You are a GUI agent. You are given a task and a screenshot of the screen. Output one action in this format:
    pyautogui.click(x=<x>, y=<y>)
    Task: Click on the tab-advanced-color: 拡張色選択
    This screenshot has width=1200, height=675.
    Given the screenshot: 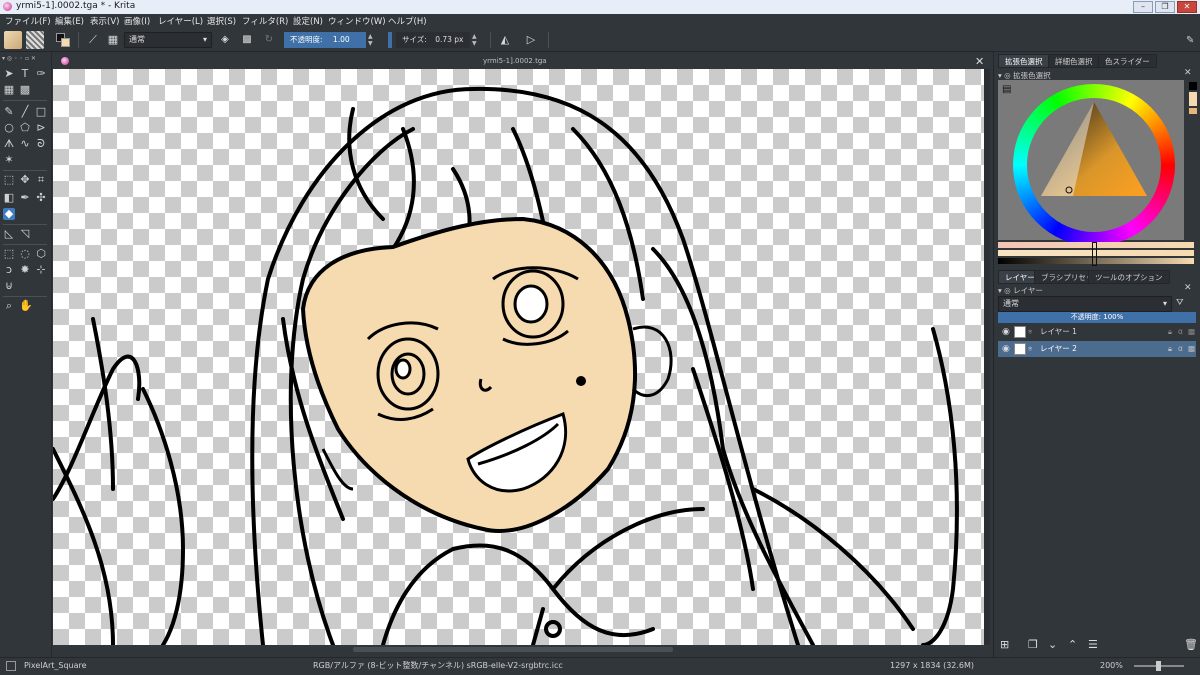 What is the action you would take?
    pyautogui.click(x=1024, y=61)
    